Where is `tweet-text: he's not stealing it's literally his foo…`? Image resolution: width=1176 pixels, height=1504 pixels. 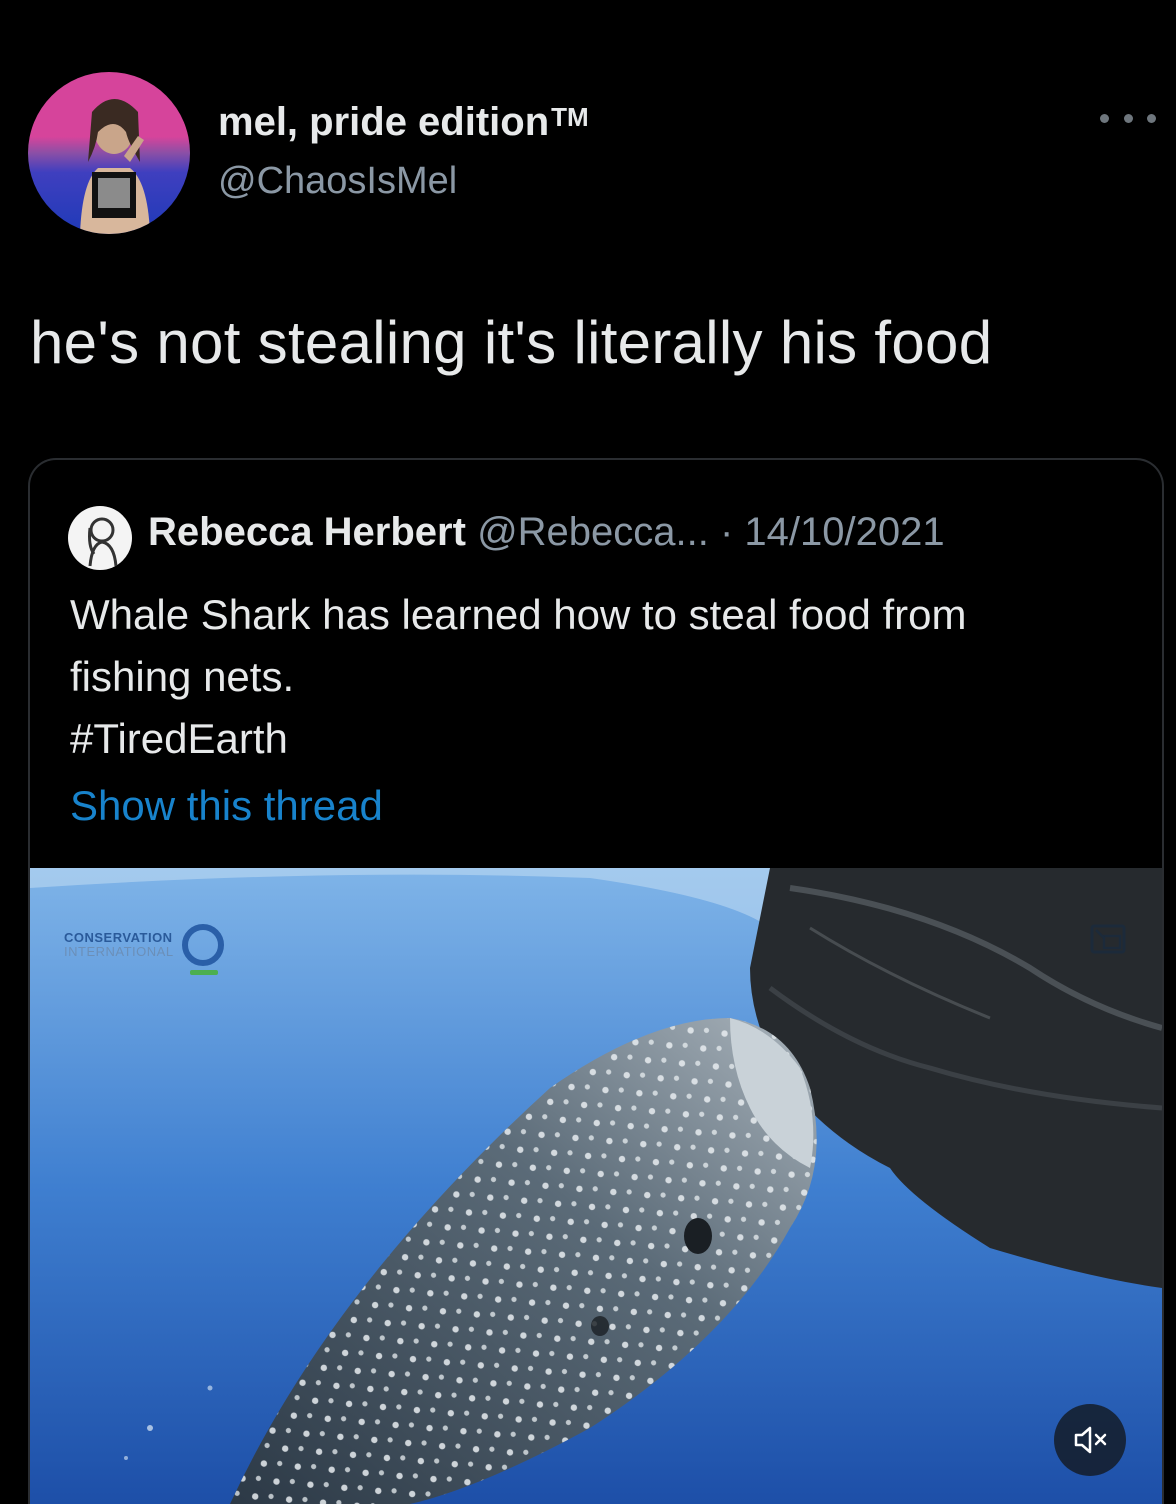
tweet-text: he's not stealing it's literally his foo… is located at coordinates (511, 342).